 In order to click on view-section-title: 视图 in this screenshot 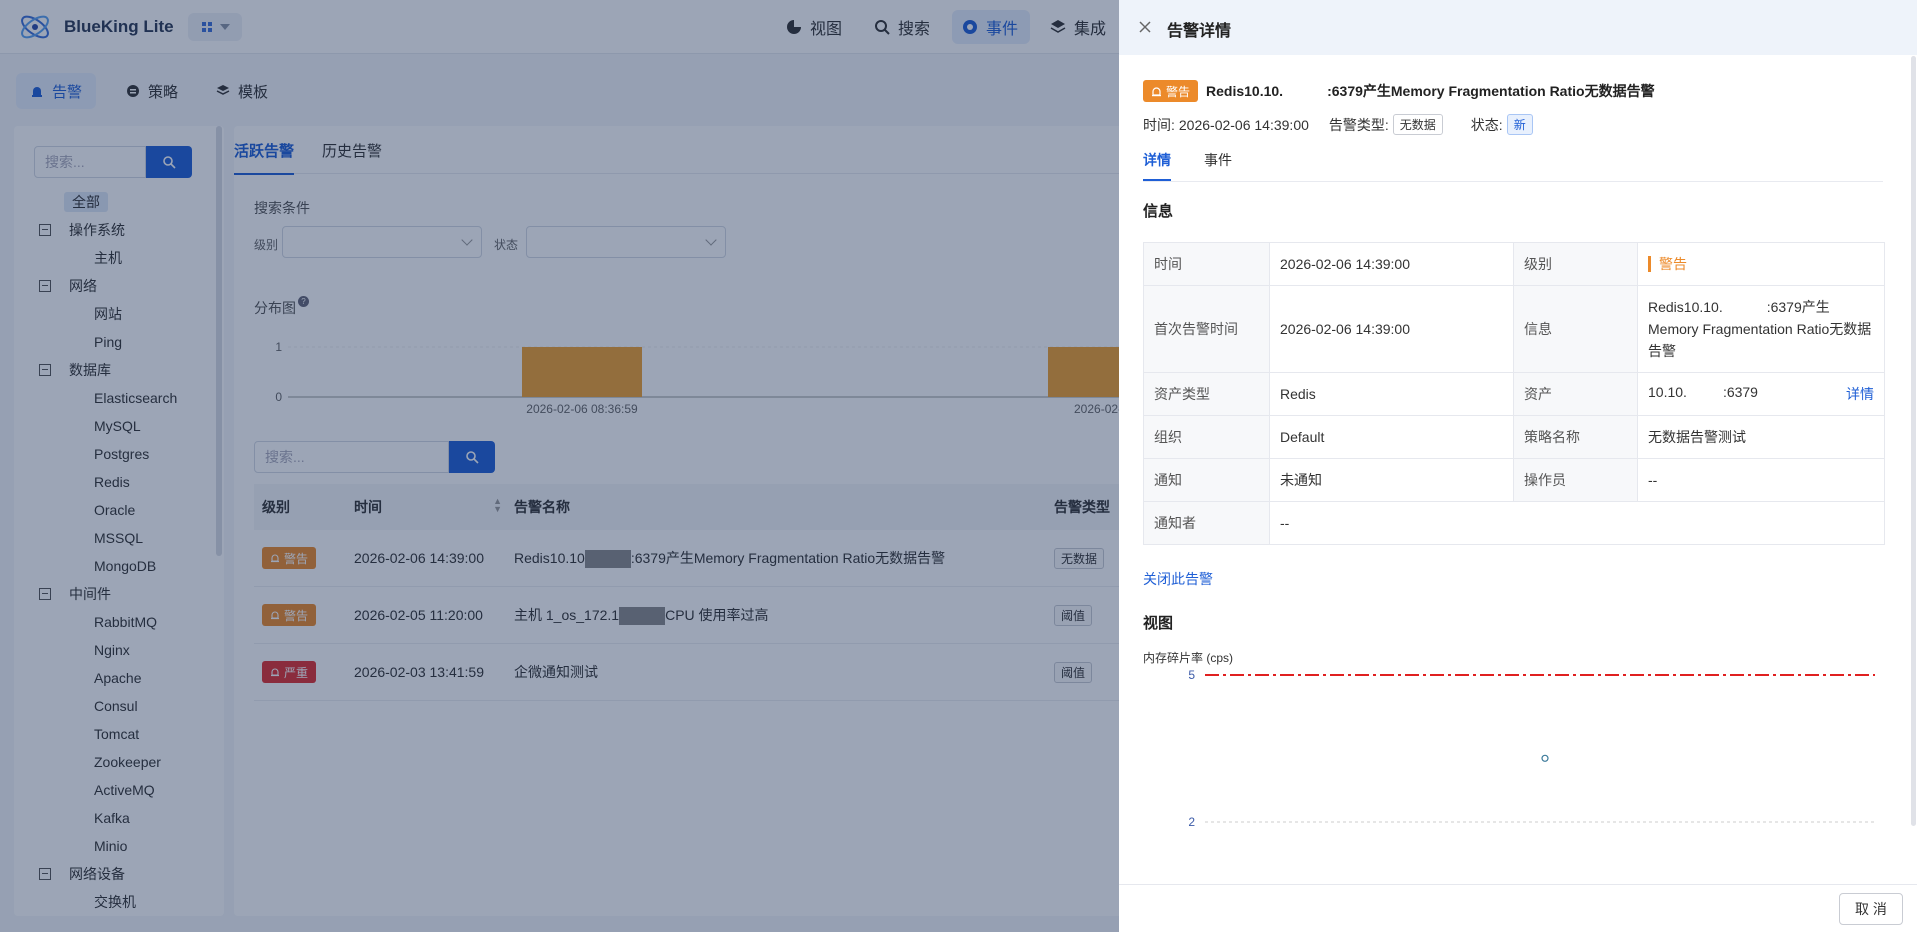, I will do `click(1158, 623)`.